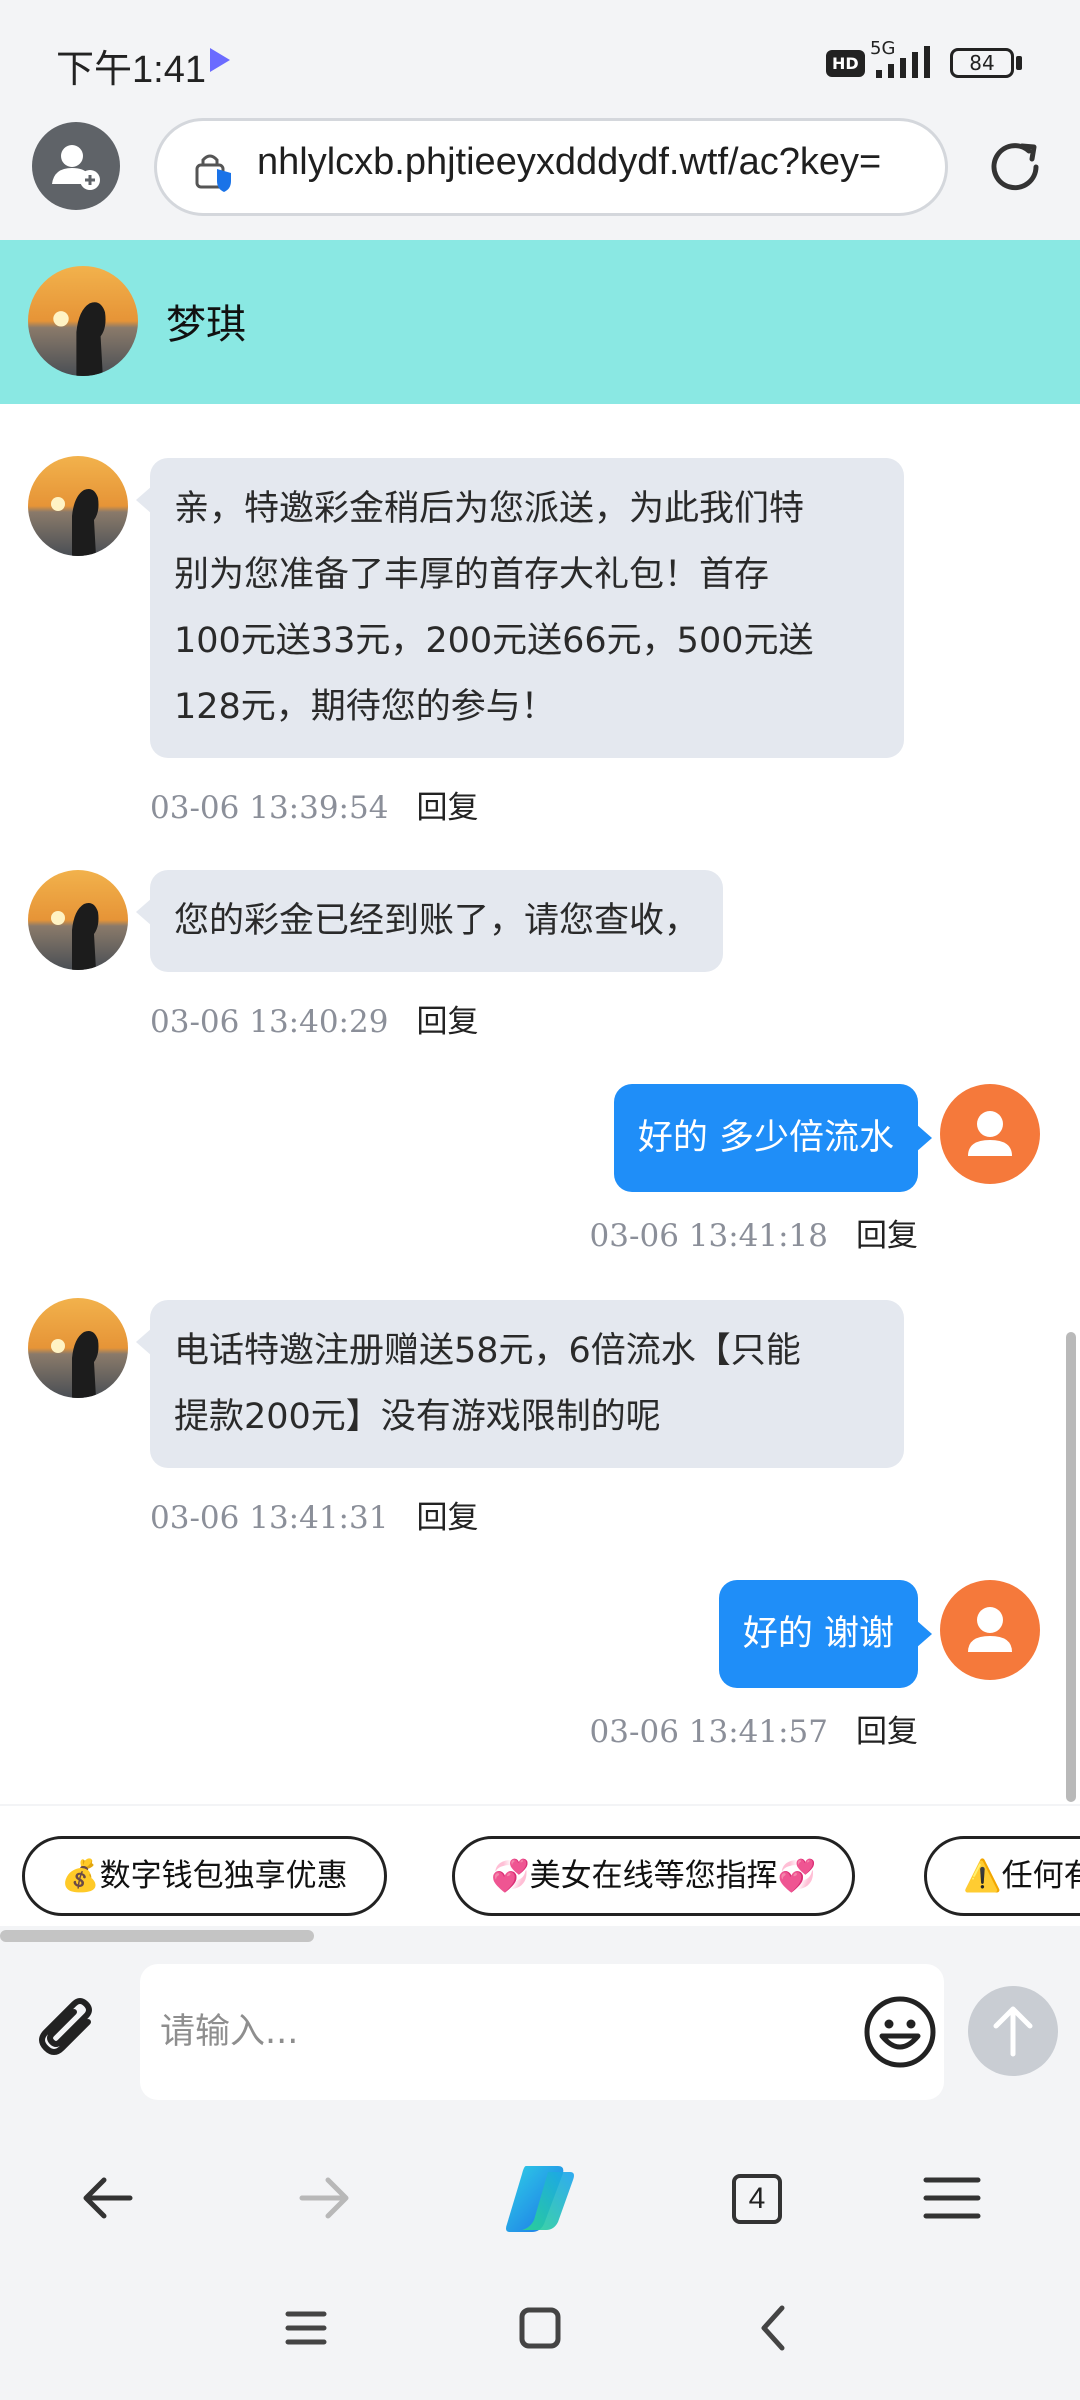 The image size is (1080, 2400). I want to click on paperclip-icon, so click(70, 2032).